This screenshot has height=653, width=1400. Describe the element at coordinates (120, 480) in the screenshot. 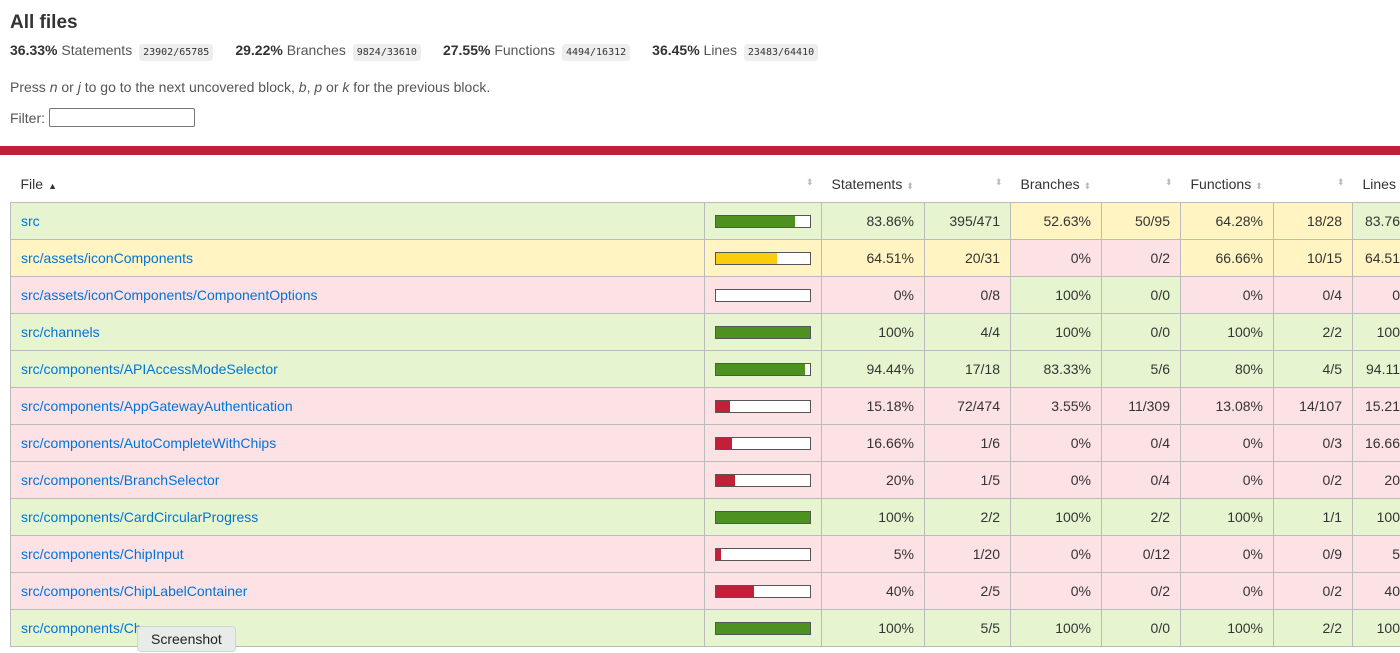

I see `file-link: src/components/BranchSelector` at that location.